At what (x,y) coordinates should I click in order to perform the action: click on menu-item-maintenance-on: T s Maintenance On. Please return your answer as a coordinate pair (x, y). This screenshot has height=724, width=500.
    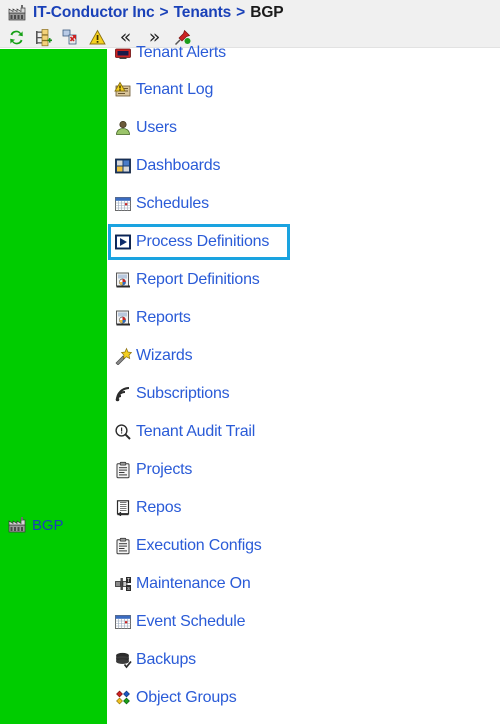
    Looking at the image, I should click on (179, 584).